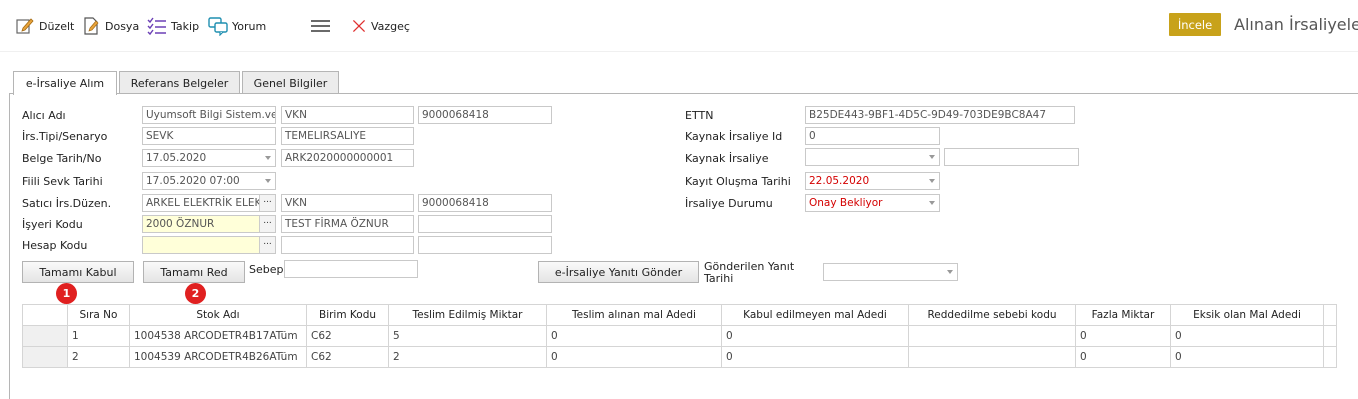  I want to click on incele-button: İncele, so click(1195, 24).